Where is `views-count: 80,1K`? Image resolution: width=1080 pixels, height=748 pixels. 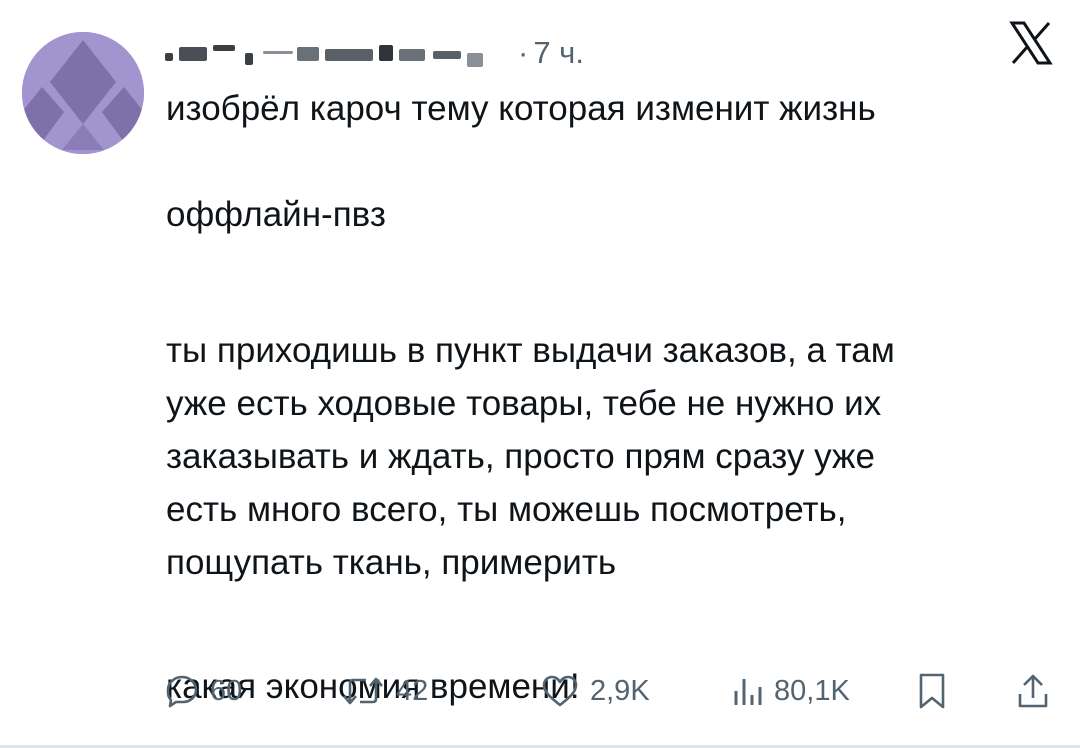 views-count: 80,1K is located at coordinates (812, 690).